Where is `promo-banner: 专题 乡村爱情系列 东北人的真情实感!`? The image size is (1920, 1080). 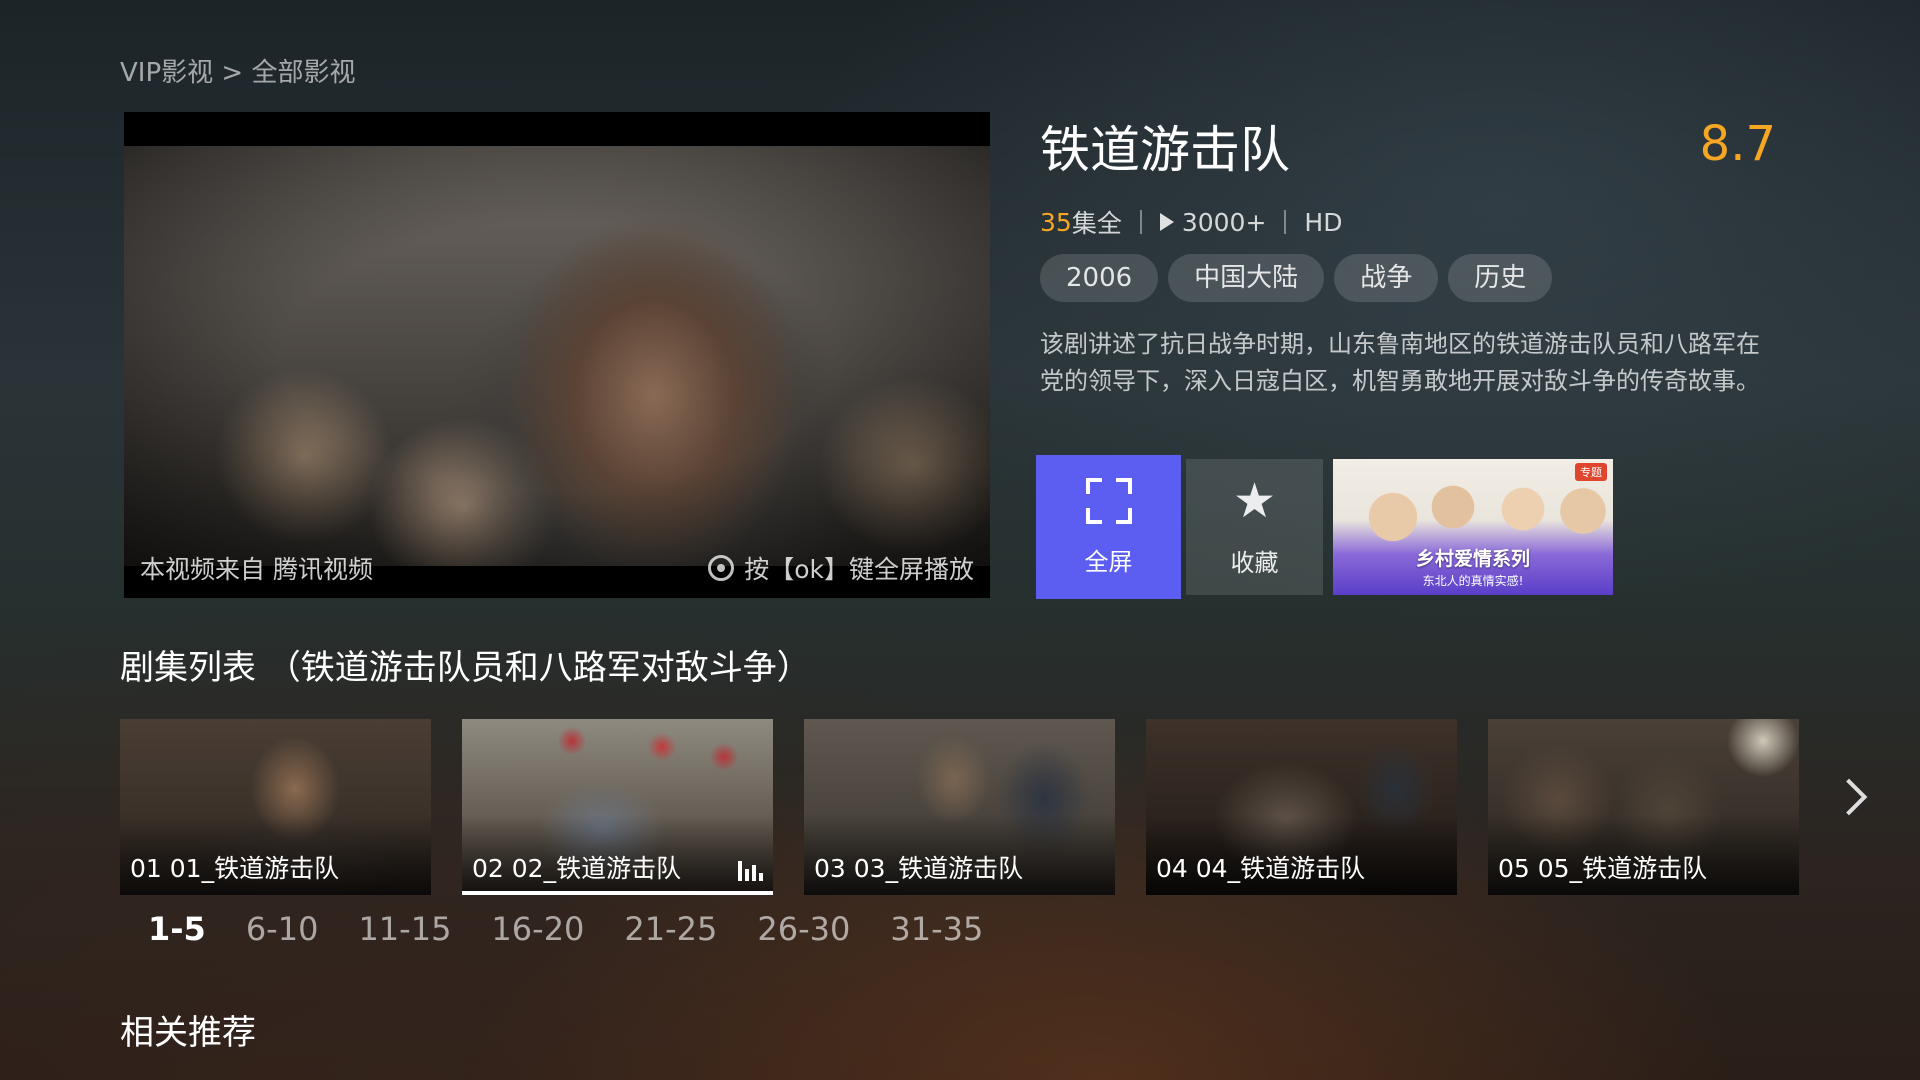 promo-banner: 专题 乡村爱情系列 东北人的真情实感! is located at coordinates (1473, 527).